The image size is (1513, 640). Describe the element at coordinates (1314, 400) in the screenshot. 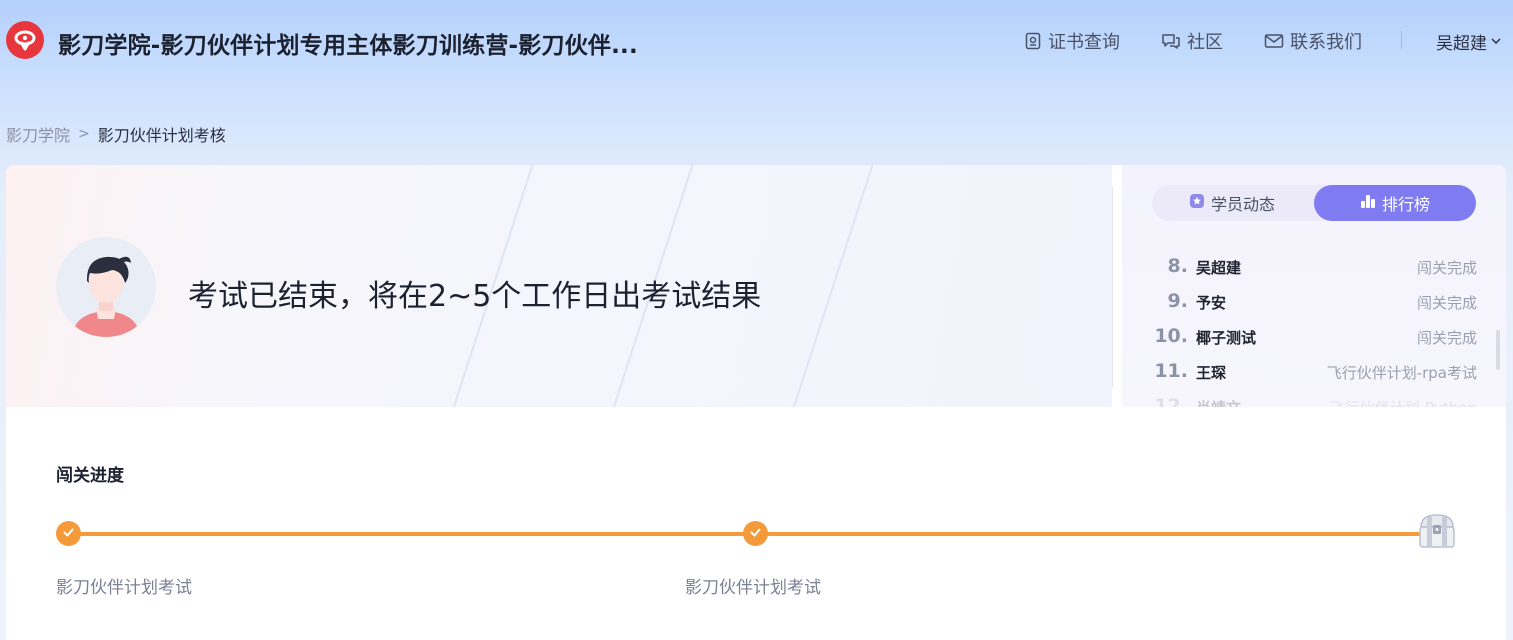

I see `leaderboard-row: 12. 肖靖文 飞行伙伴计划-Python` at that location.